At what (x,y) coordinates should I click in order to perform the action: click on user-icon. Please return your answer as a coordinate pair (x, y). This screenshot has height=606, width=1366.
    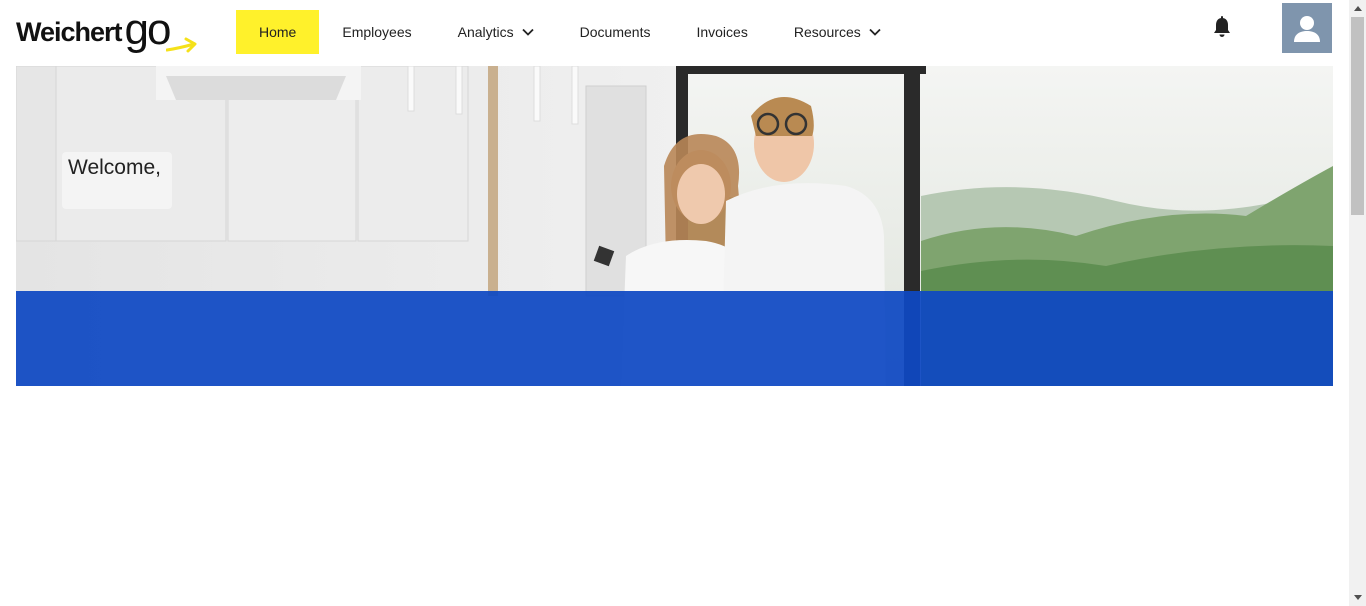
    Looking at the image, I should click on (1307, 29).